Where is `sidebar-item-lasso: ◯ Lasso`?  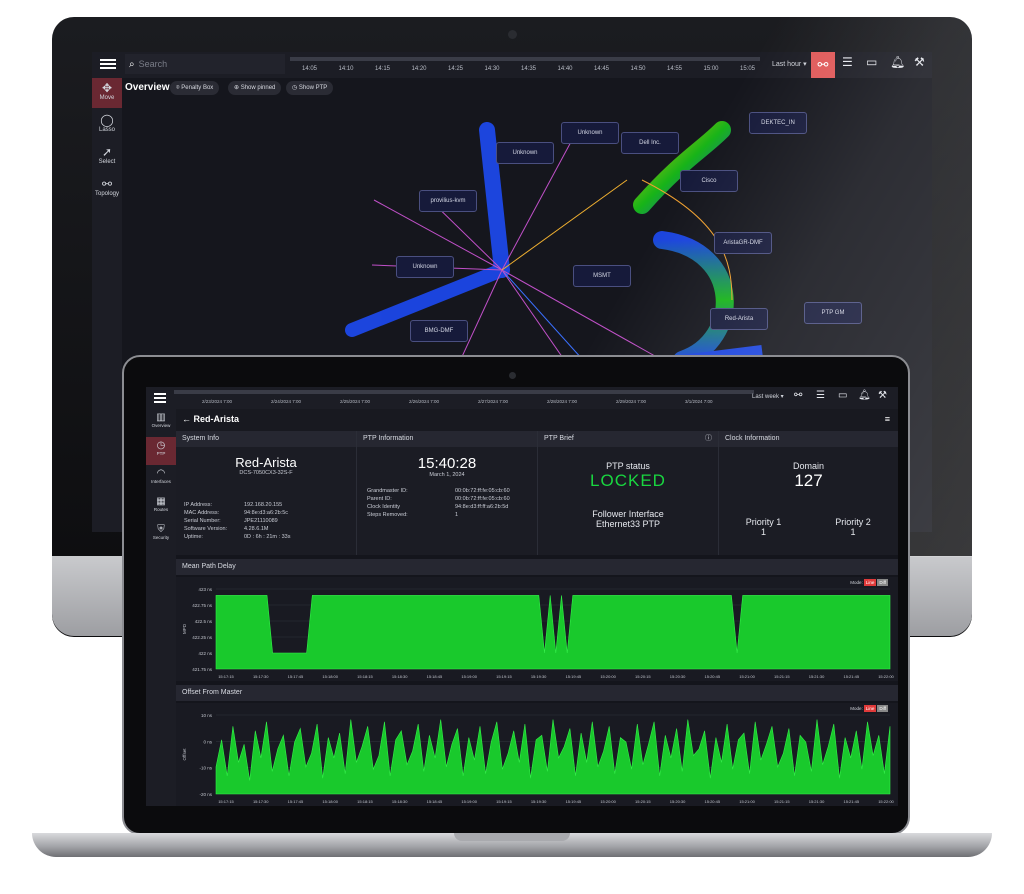
sidebar-item-lasso: ◯ Lasso is located at coordinates (107, 125).